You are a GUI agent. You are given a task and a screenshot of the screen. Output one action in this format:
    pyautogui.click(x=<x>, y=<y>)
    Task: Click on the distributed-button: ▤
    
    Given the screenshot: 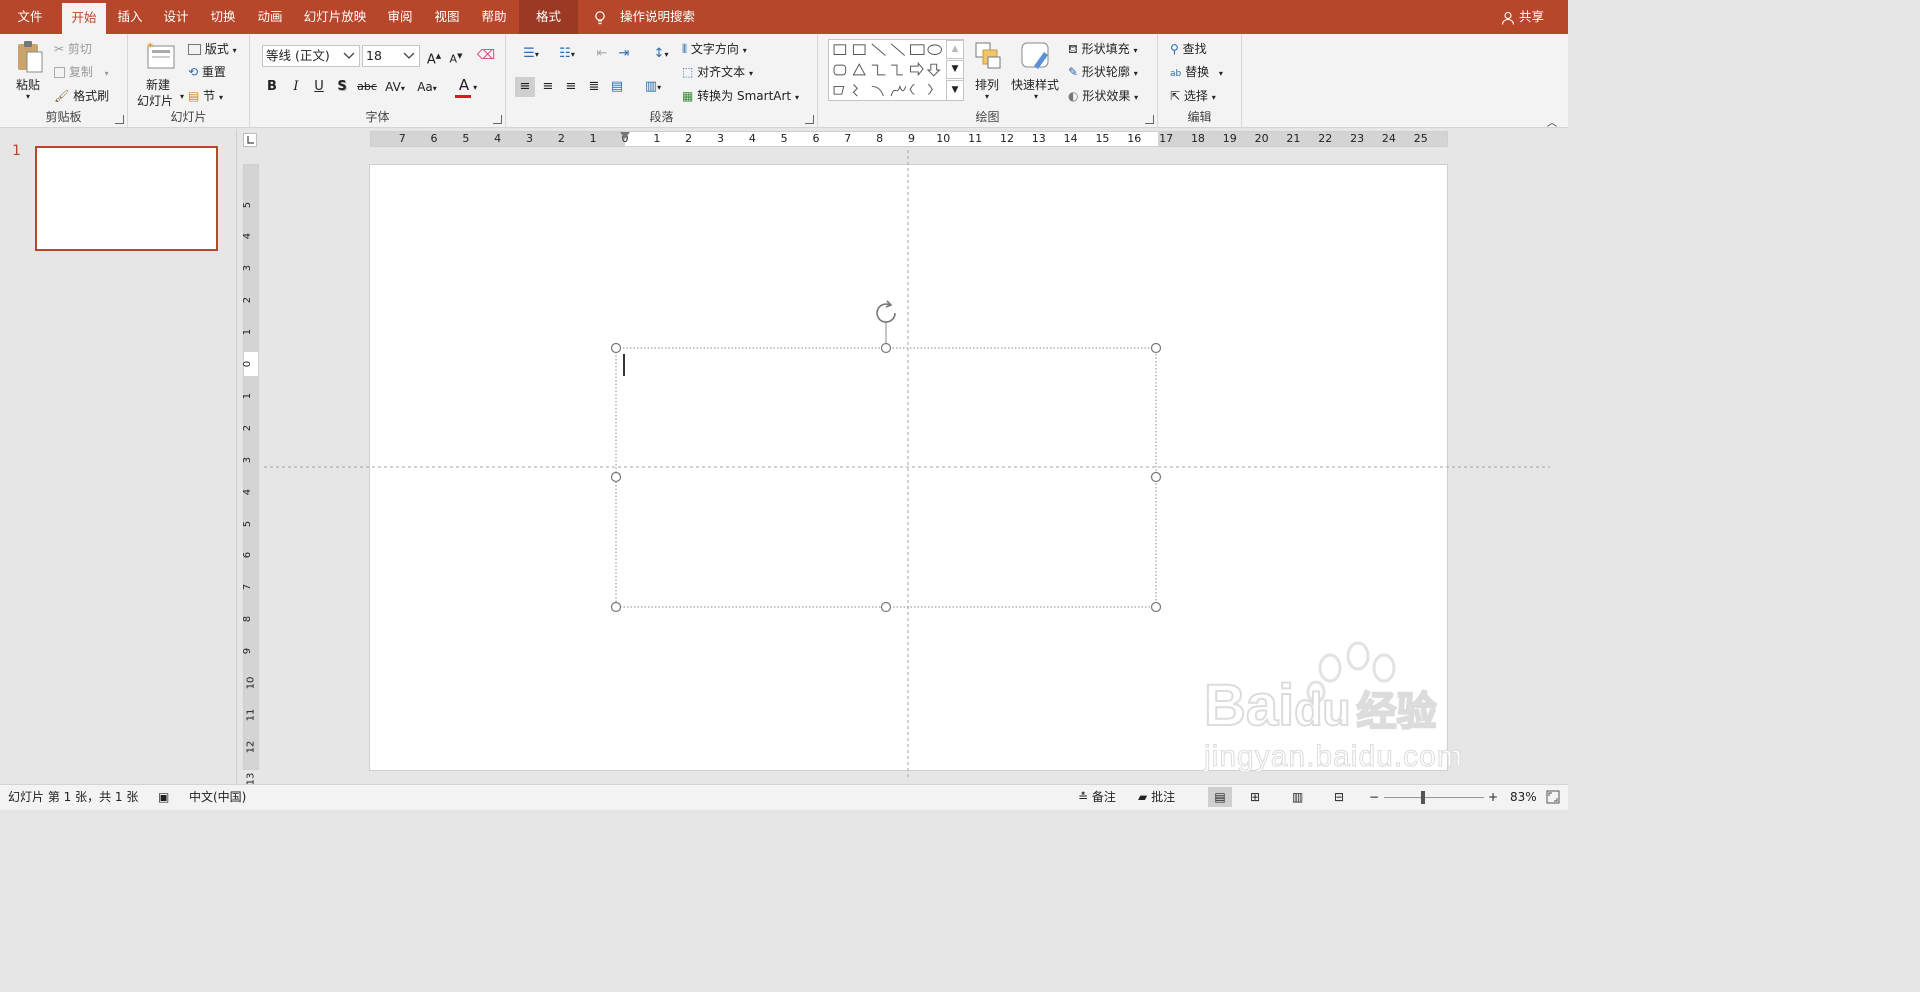 What is the action you would take?
    pyautogui.click(x=617, y=87)
    